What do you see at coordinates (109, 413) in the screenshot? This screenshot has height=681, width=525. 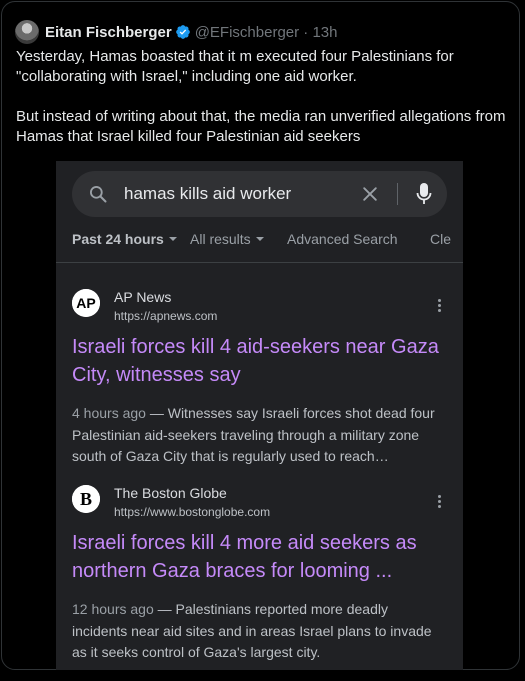 I see `result-age: 4 hours ago` at bounding box center [109, 413].